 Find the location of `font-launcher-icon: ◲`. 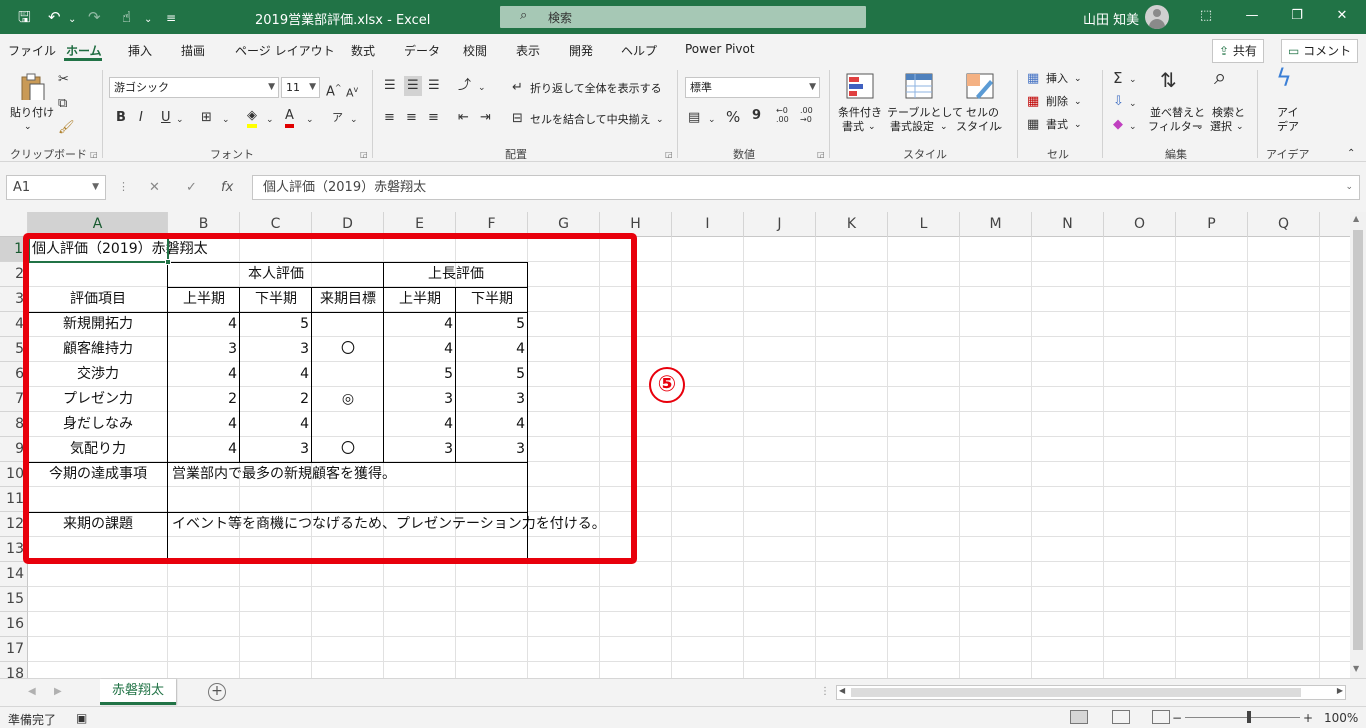

font-launcher-icon: ◲ is located at coordinates (364, 154).